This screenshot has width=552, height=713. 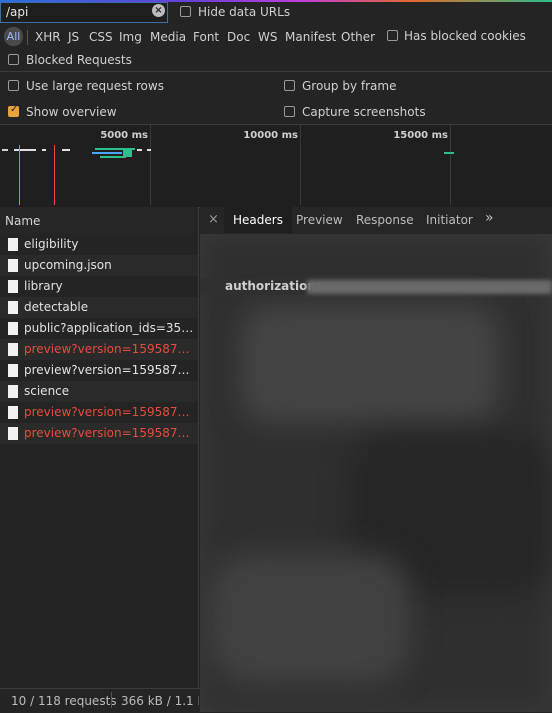 I want to click on request-row: science, so click(x=99, y=391).